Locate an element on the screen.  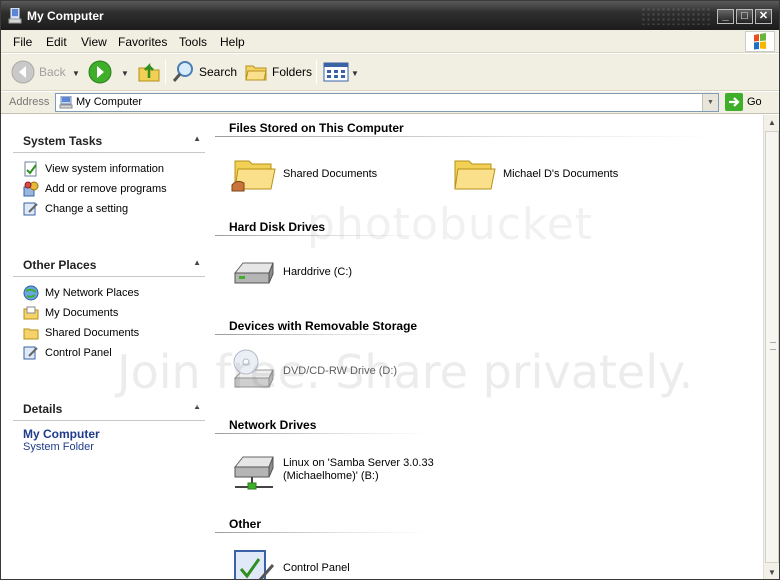
title-bar: My Computer _ □ ✕ is located at coordinates (390, 15).